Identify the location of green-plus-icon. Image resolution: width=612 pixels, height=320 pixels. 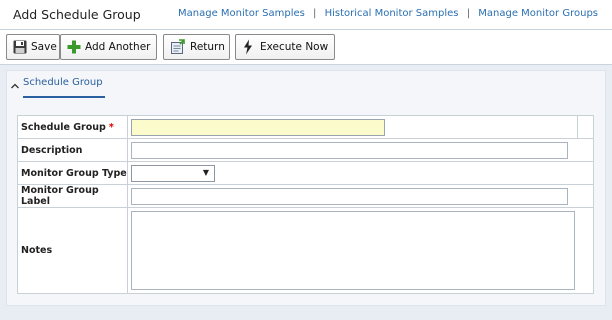
(74, 47).